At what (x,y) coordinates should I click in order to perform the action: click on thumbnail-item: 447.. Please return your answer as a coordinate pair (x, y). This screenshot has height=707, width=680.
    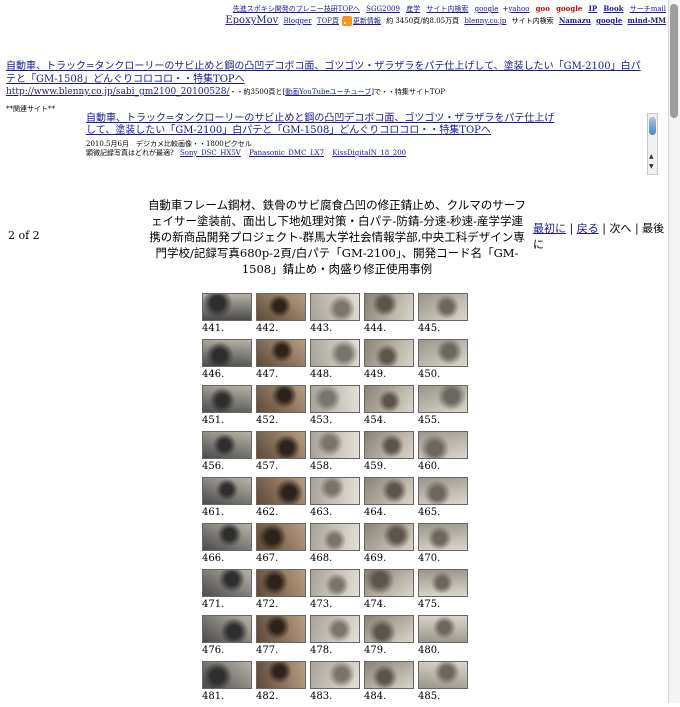
    Looking at the image, I should click on (283, 360).